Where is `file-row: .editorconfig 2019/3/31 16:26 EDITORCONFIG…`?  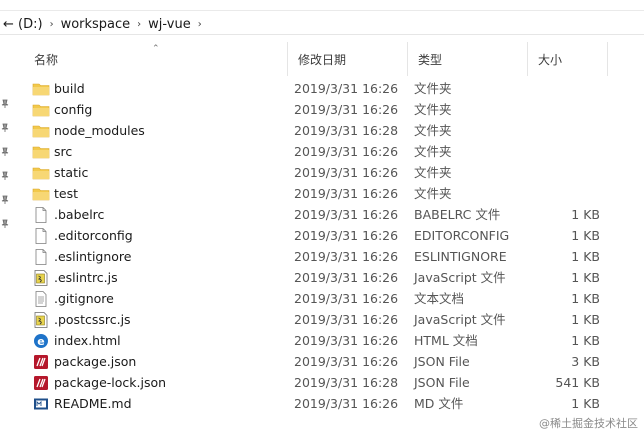 file-row: .editorconfig 2019/3/31 16:26 EDITORCONFIG… is located at coordinates (324, 235).